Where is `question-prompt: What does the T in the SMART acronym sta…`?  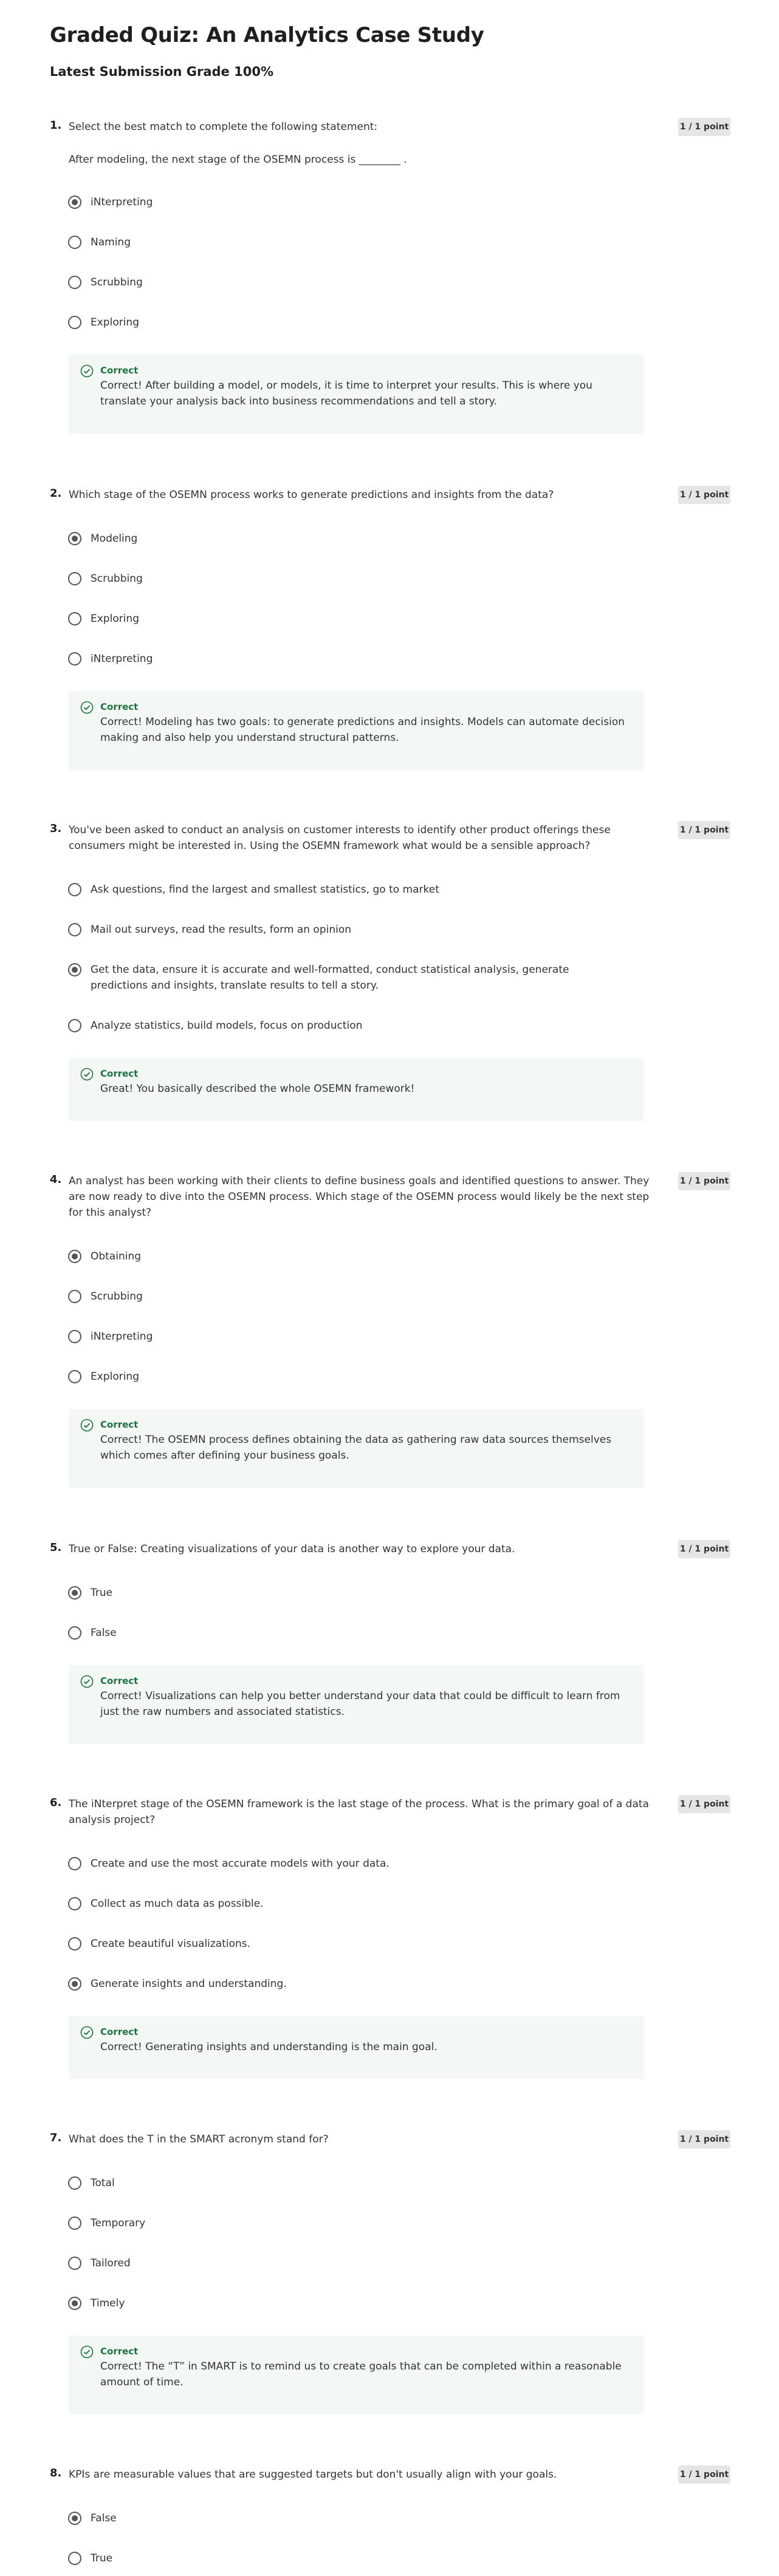
question-prompt: What does the T in the SMART acronym sta… is located at coordinates (199, 2139).